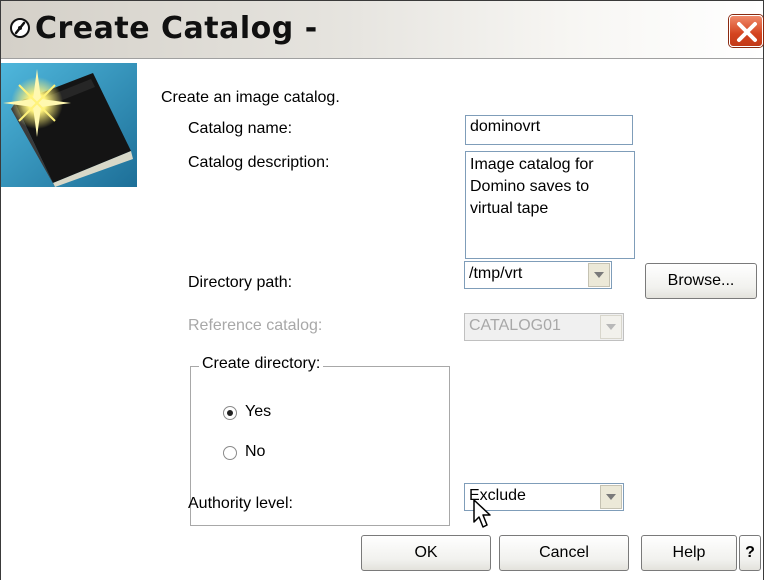 Image resolution: width=764 pixels, height=580 pixels. I want to click on mouse-pointer-icon, so click(482, 513).